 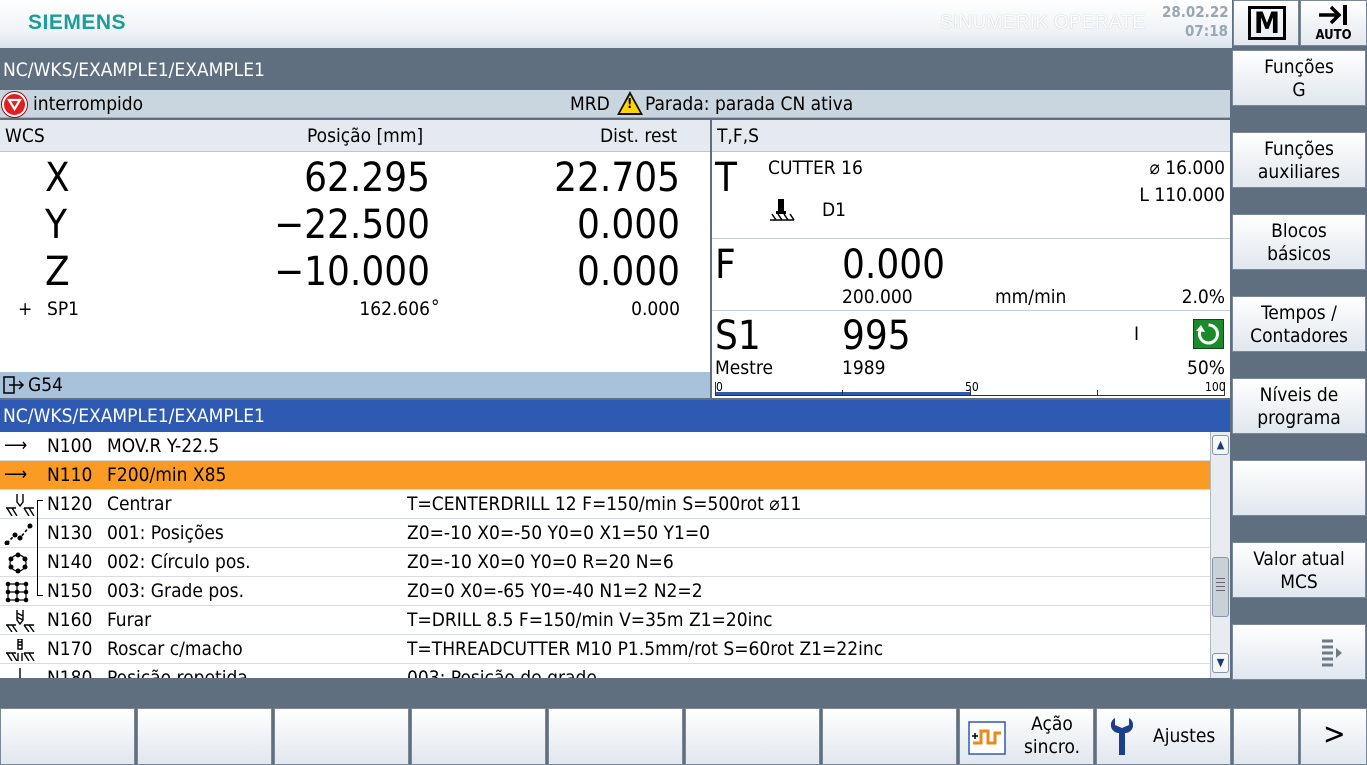 What do you see at coordinates (1299, 406) in the screenshot?
I see `softkey-program-levels: Níveis de programa` at bounding box center [1299, 406].